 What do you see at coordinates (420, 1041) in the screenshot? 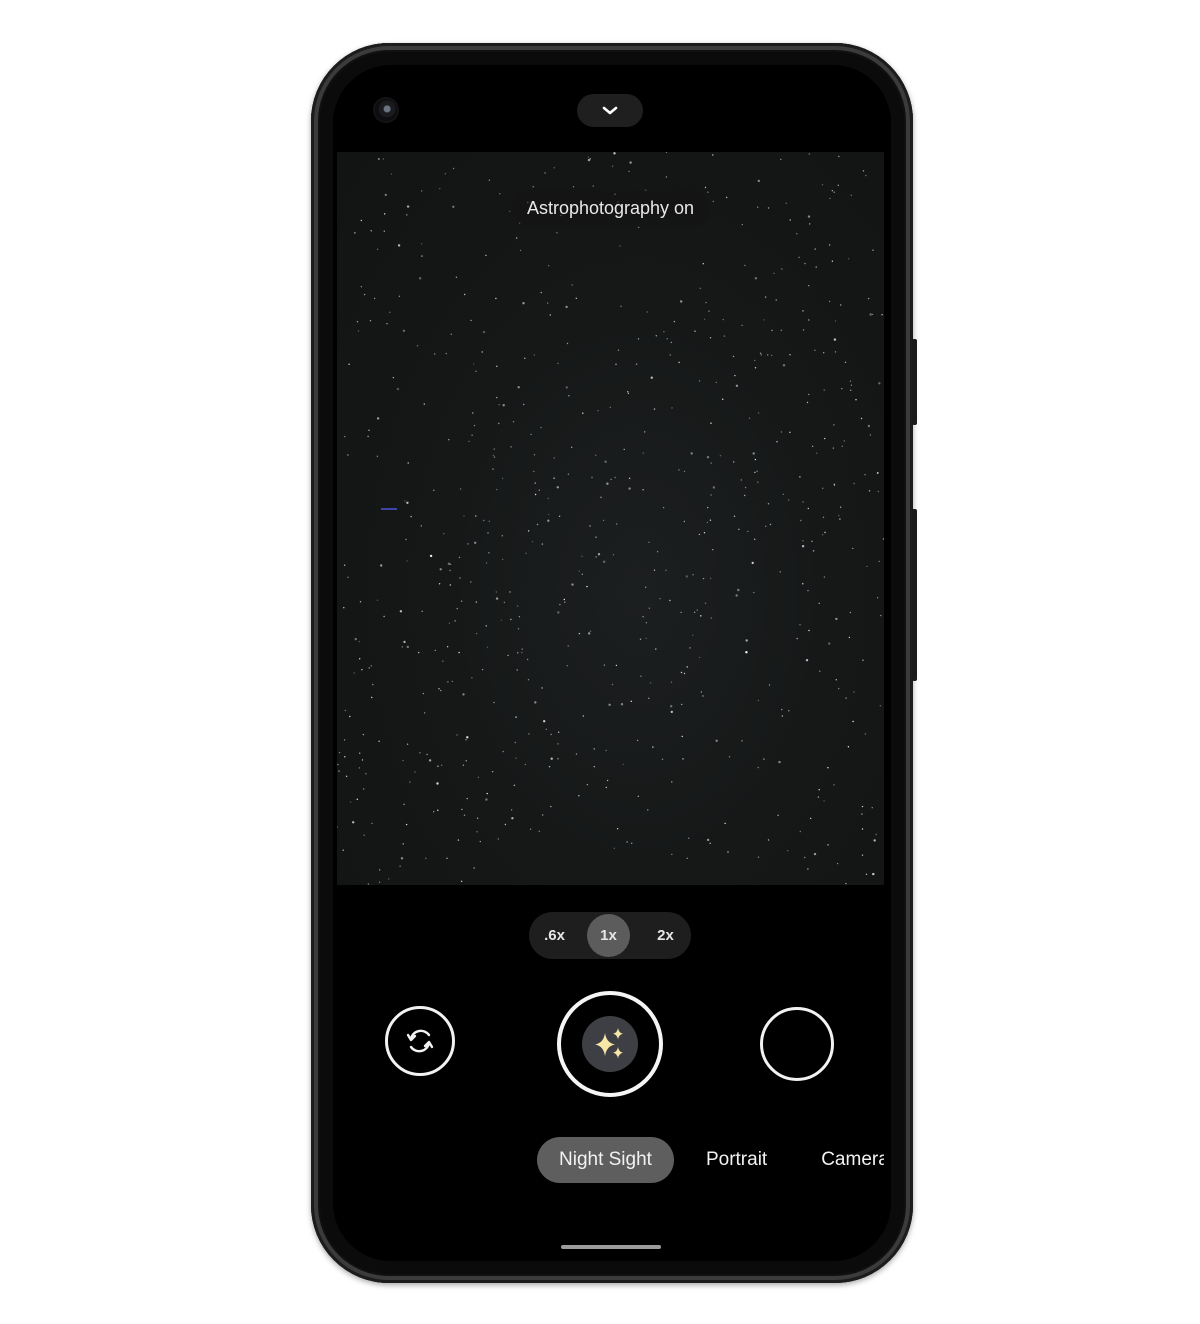
I see `switch-camera-button` at bounding box center [420, 1041].